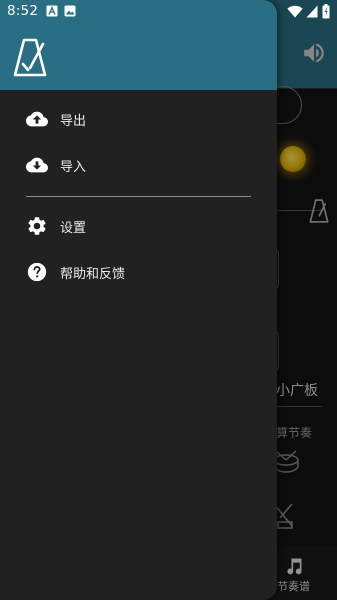 The height and width of the screenshot is (600, 337). Describe the element at coordinates (168, 12) in the screenshot. I see `status-bar: 8:52` at that location.